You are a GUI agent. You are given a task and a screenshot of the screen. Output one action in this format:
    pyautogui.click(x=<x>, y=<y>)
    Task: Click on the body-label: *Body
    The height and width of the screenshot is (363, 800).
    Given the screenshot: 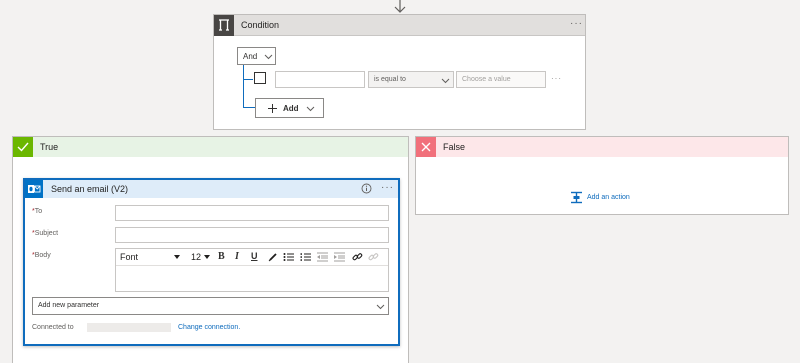 What is the action you would take?
    pyautogui.click(x=41, y=255)
    